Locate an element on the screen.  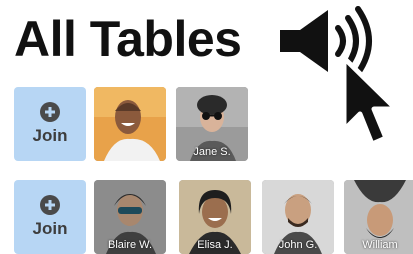
participant-photo is located at coordinates (130, 124).